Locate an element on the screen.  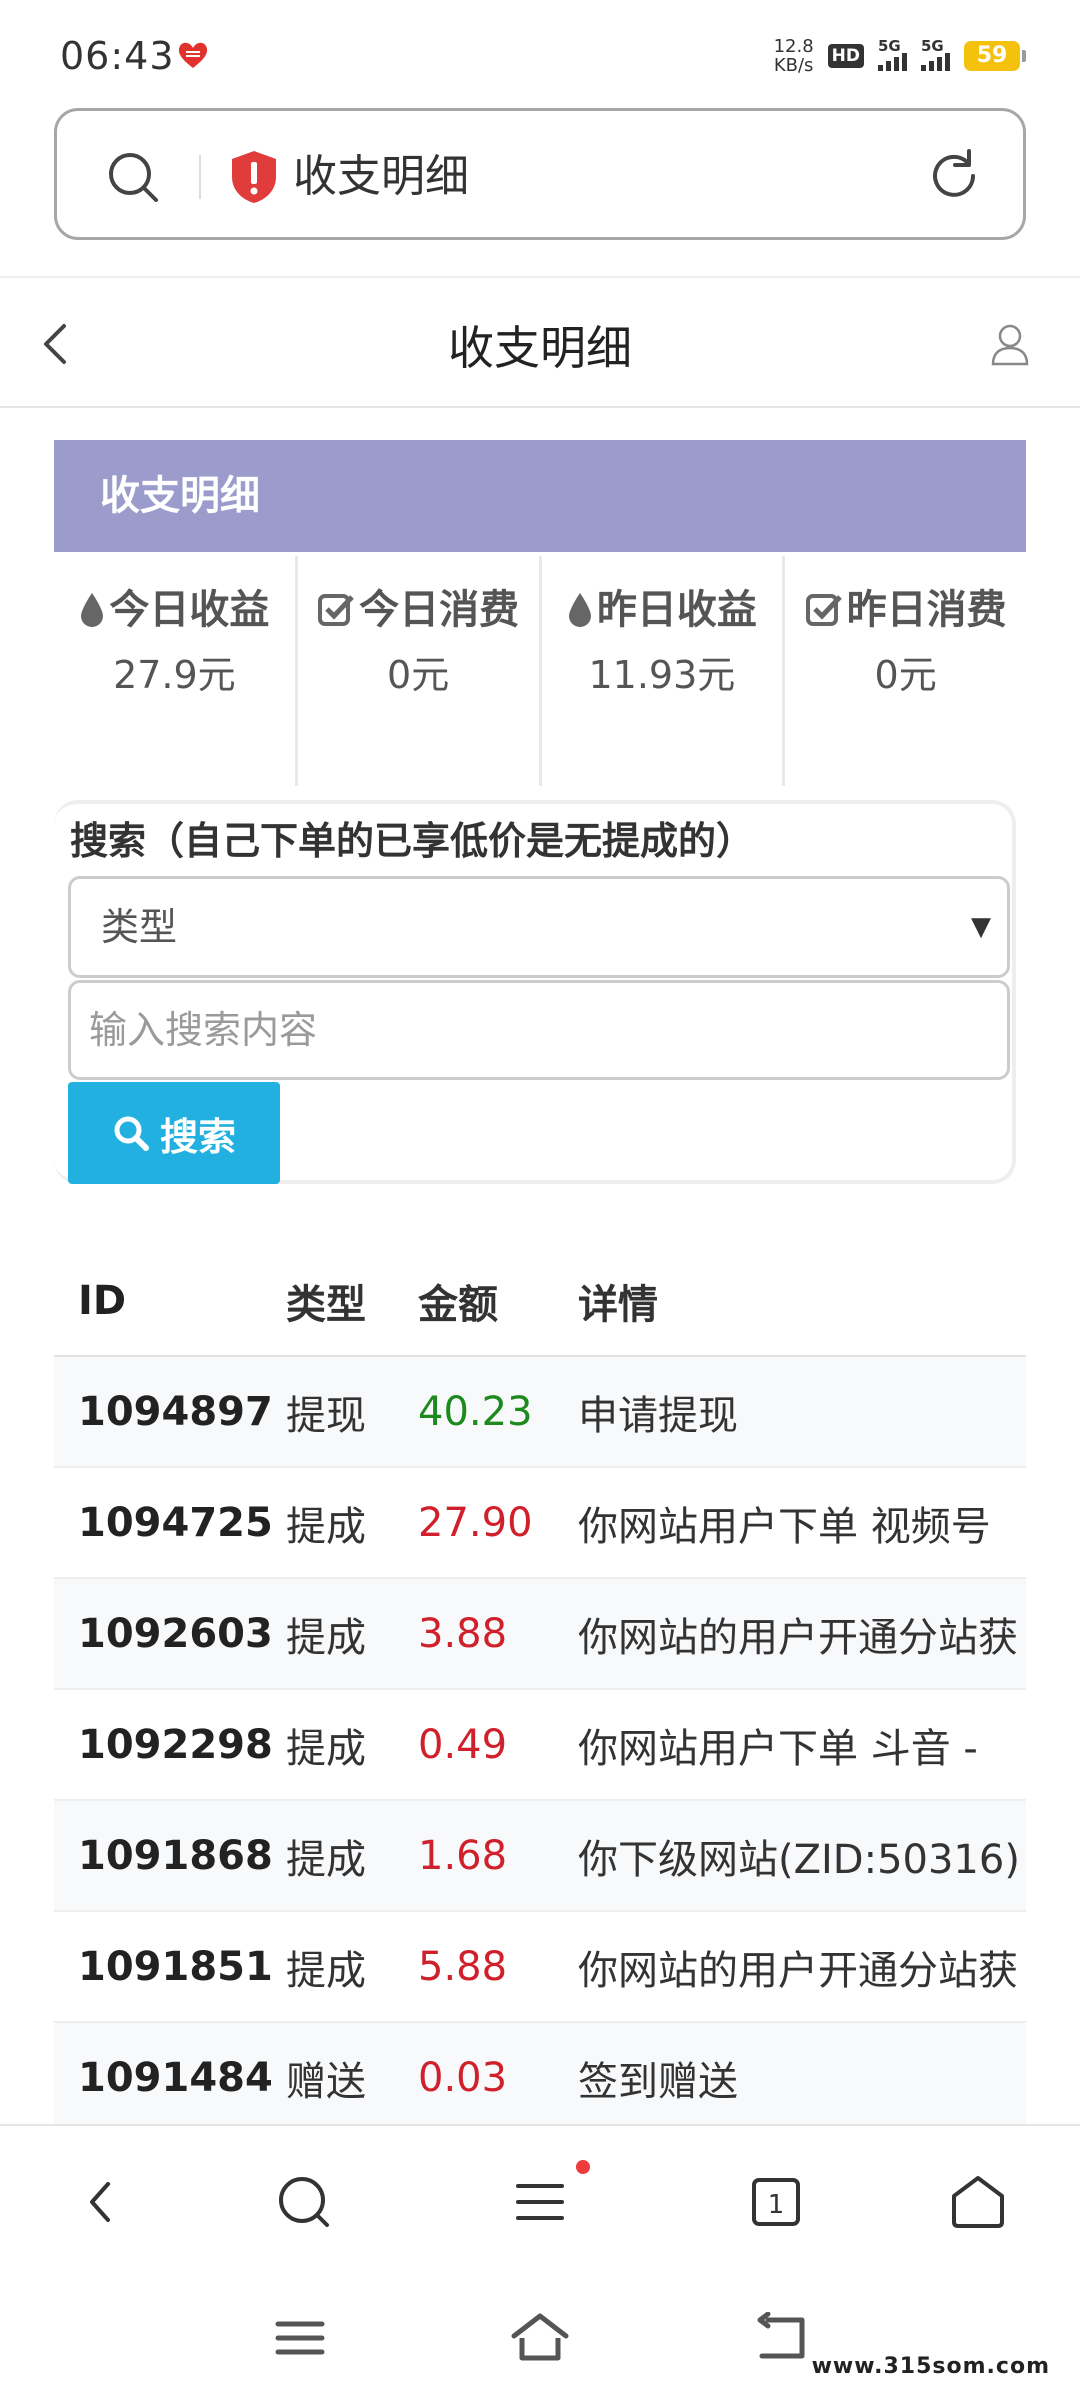
table-row: 1092298 提成 0.49 你网站用户下单 斗音 - is located at coordinates (540, 1745).